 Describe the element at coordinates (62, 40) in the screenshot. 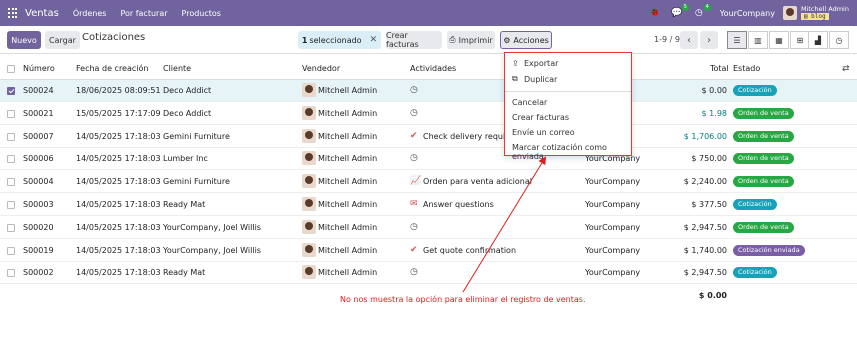

I see `upload-button: Cargar` at that location.